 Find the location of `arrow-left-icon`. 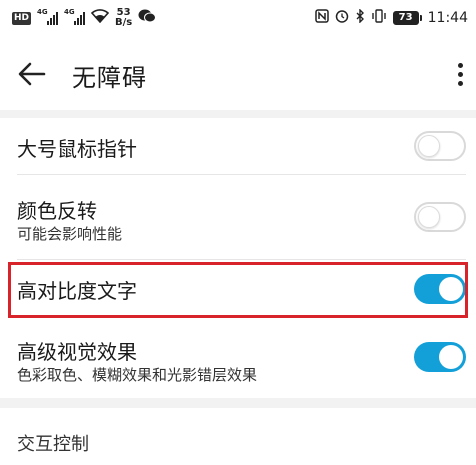

arrow-left-icon is located at coordinates (32, 74).